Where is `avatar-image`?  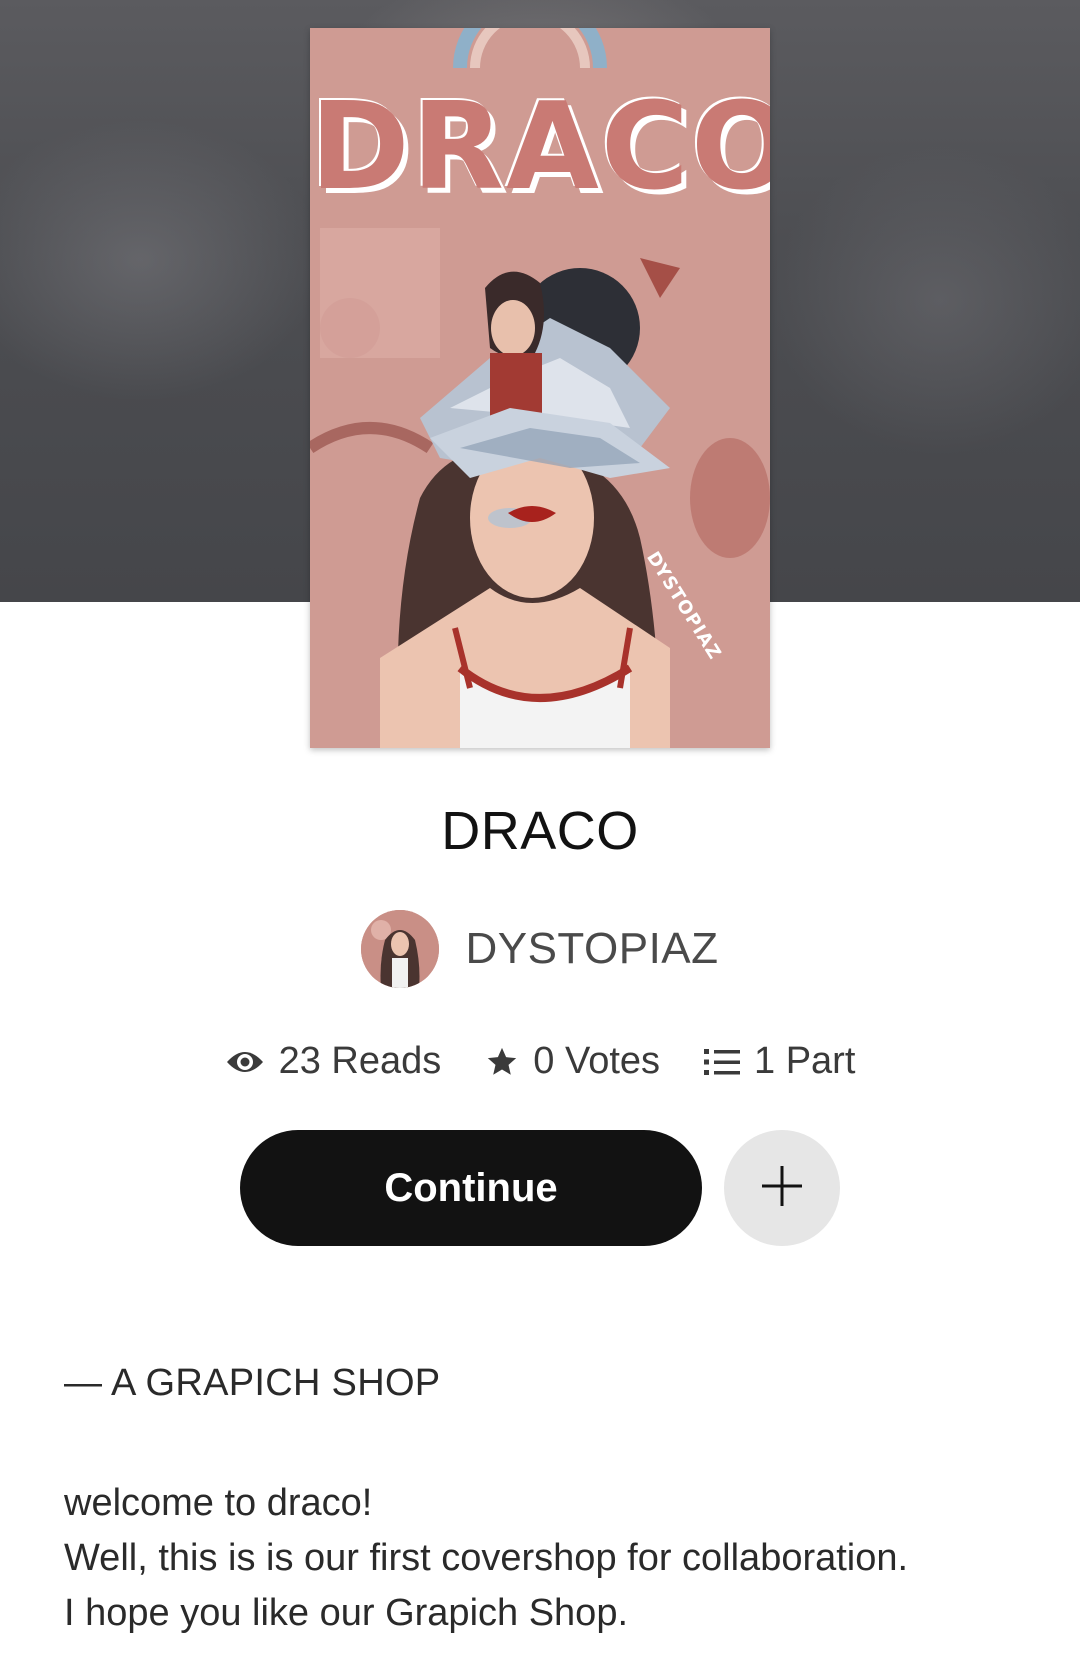 avatar-image is located at coordinates (400, 949).